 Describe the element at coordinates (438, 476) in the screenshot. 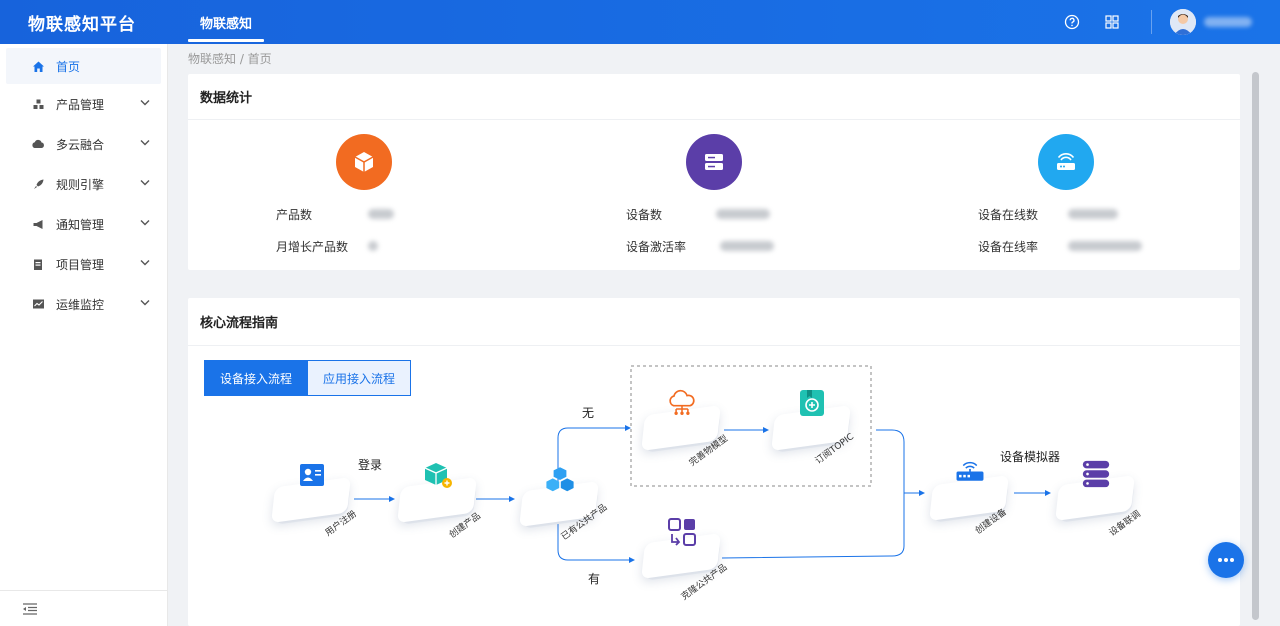

I see `cube-plus-icon` at that location.